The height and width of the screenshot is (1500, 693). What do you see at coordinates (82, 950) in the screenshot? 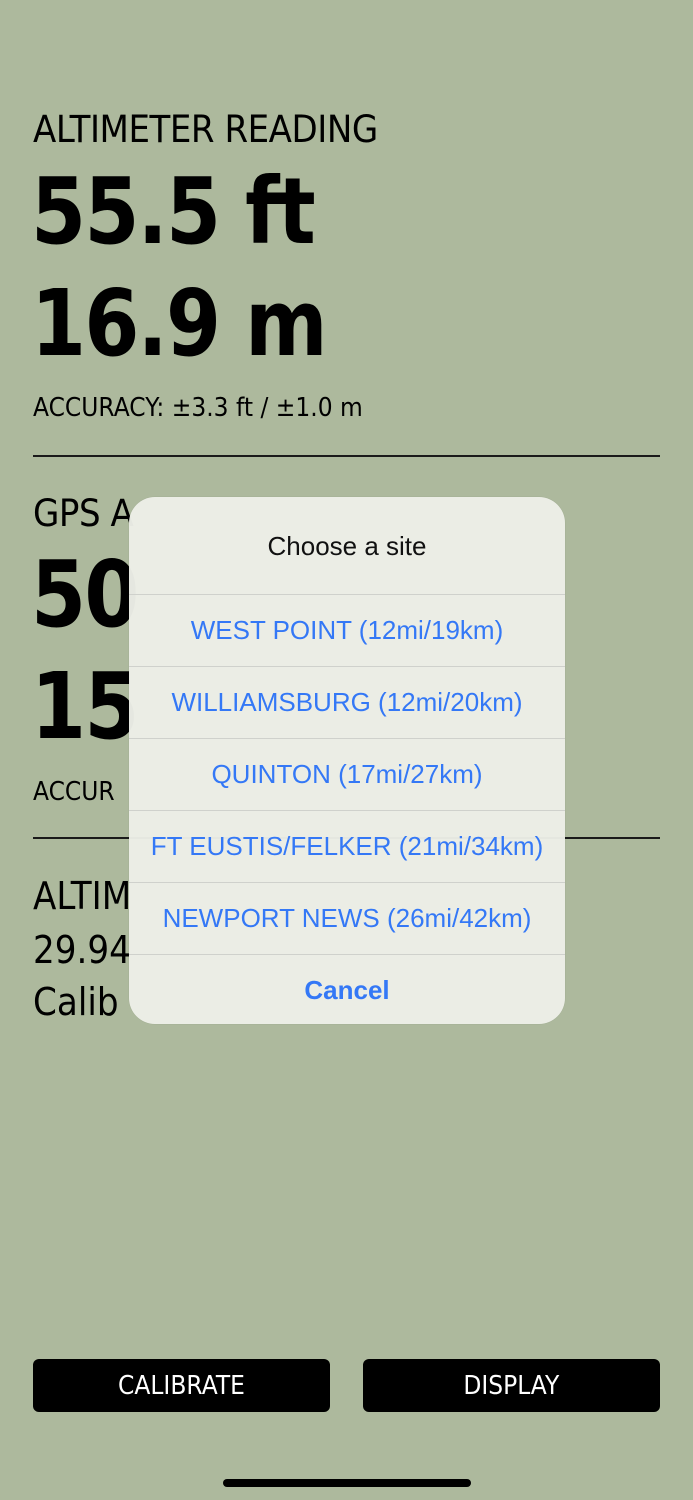
I see `calibration-pressure: 29.94` at bounding box center [82, 950].